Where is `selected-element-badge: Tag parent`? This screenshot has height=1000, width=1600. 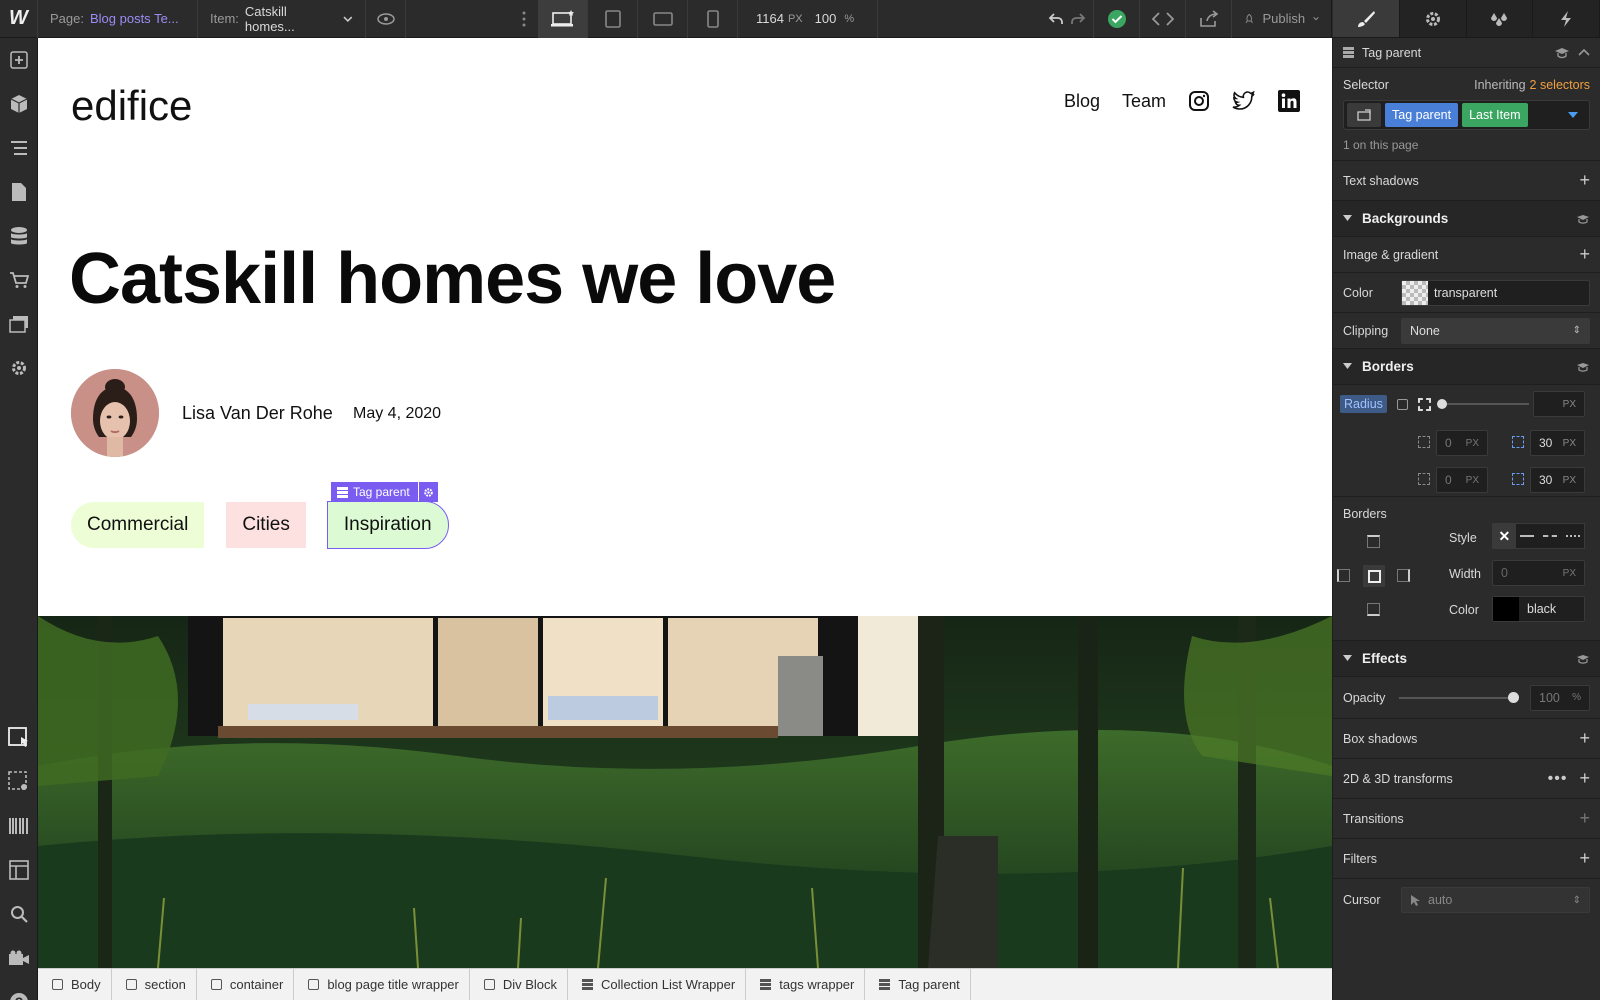 selected-element-badge: Tag parent is located at coordinates (384, 492).